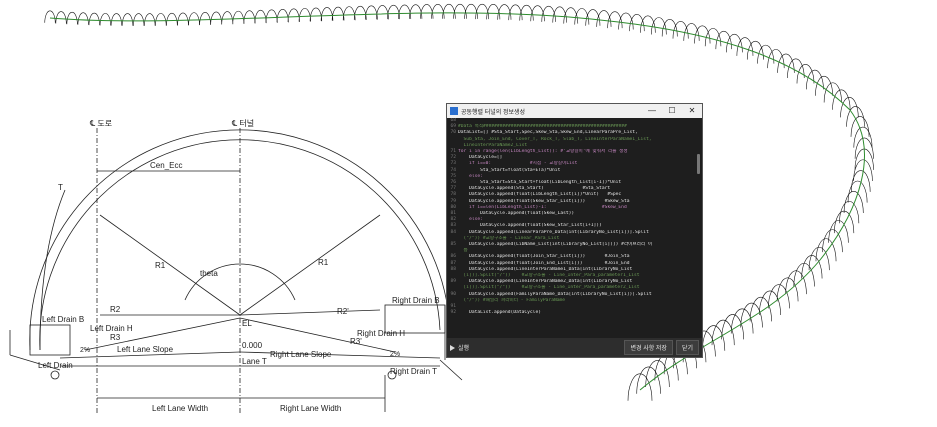  Describe the element at coordinates (416, 300) in the screenshot. I see `right-drain-b-label: Right Drain B` at that location.